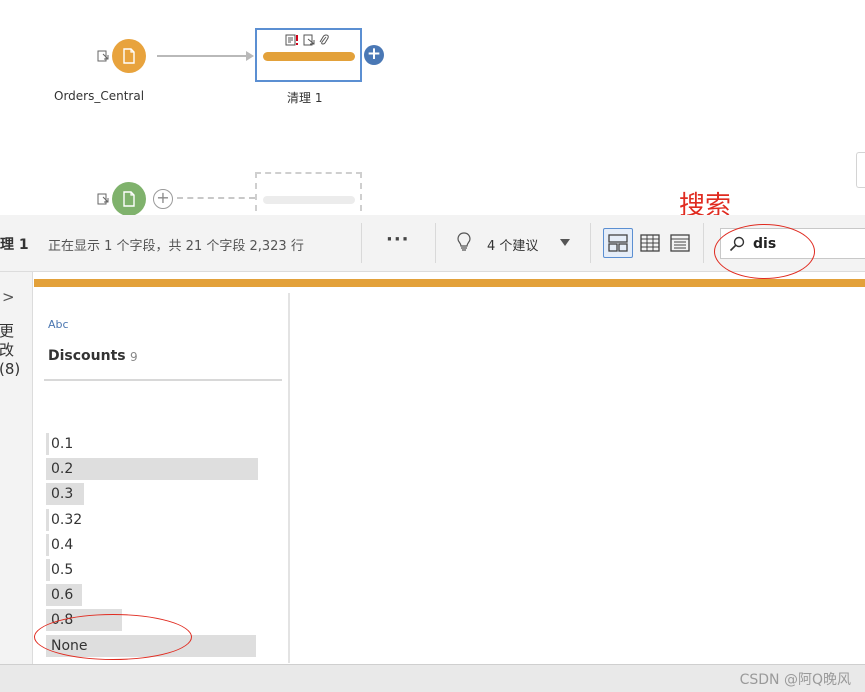  I want to click on placeholder-step-bar, so click(309, 200).